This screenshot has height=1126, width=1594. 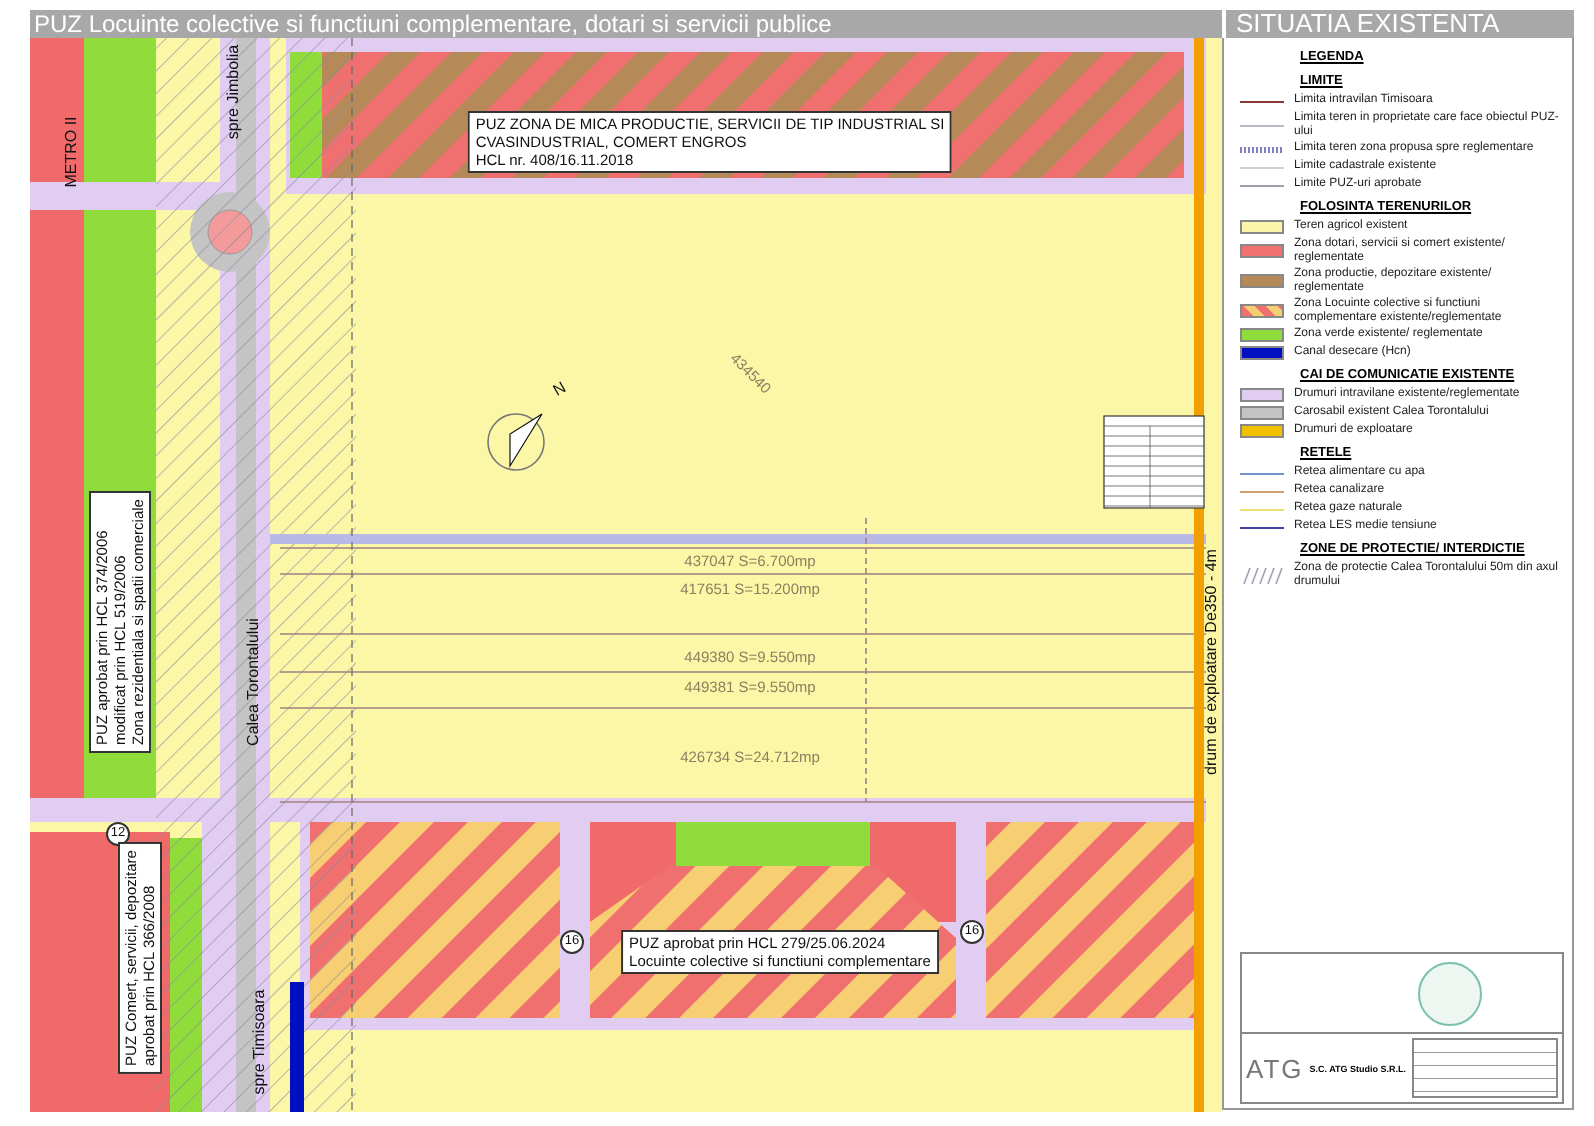 What do you see at coordinates (254, 682) in the screenshot?
I see `map-label: Calea Torontalului` at bounding box center [254, 682].